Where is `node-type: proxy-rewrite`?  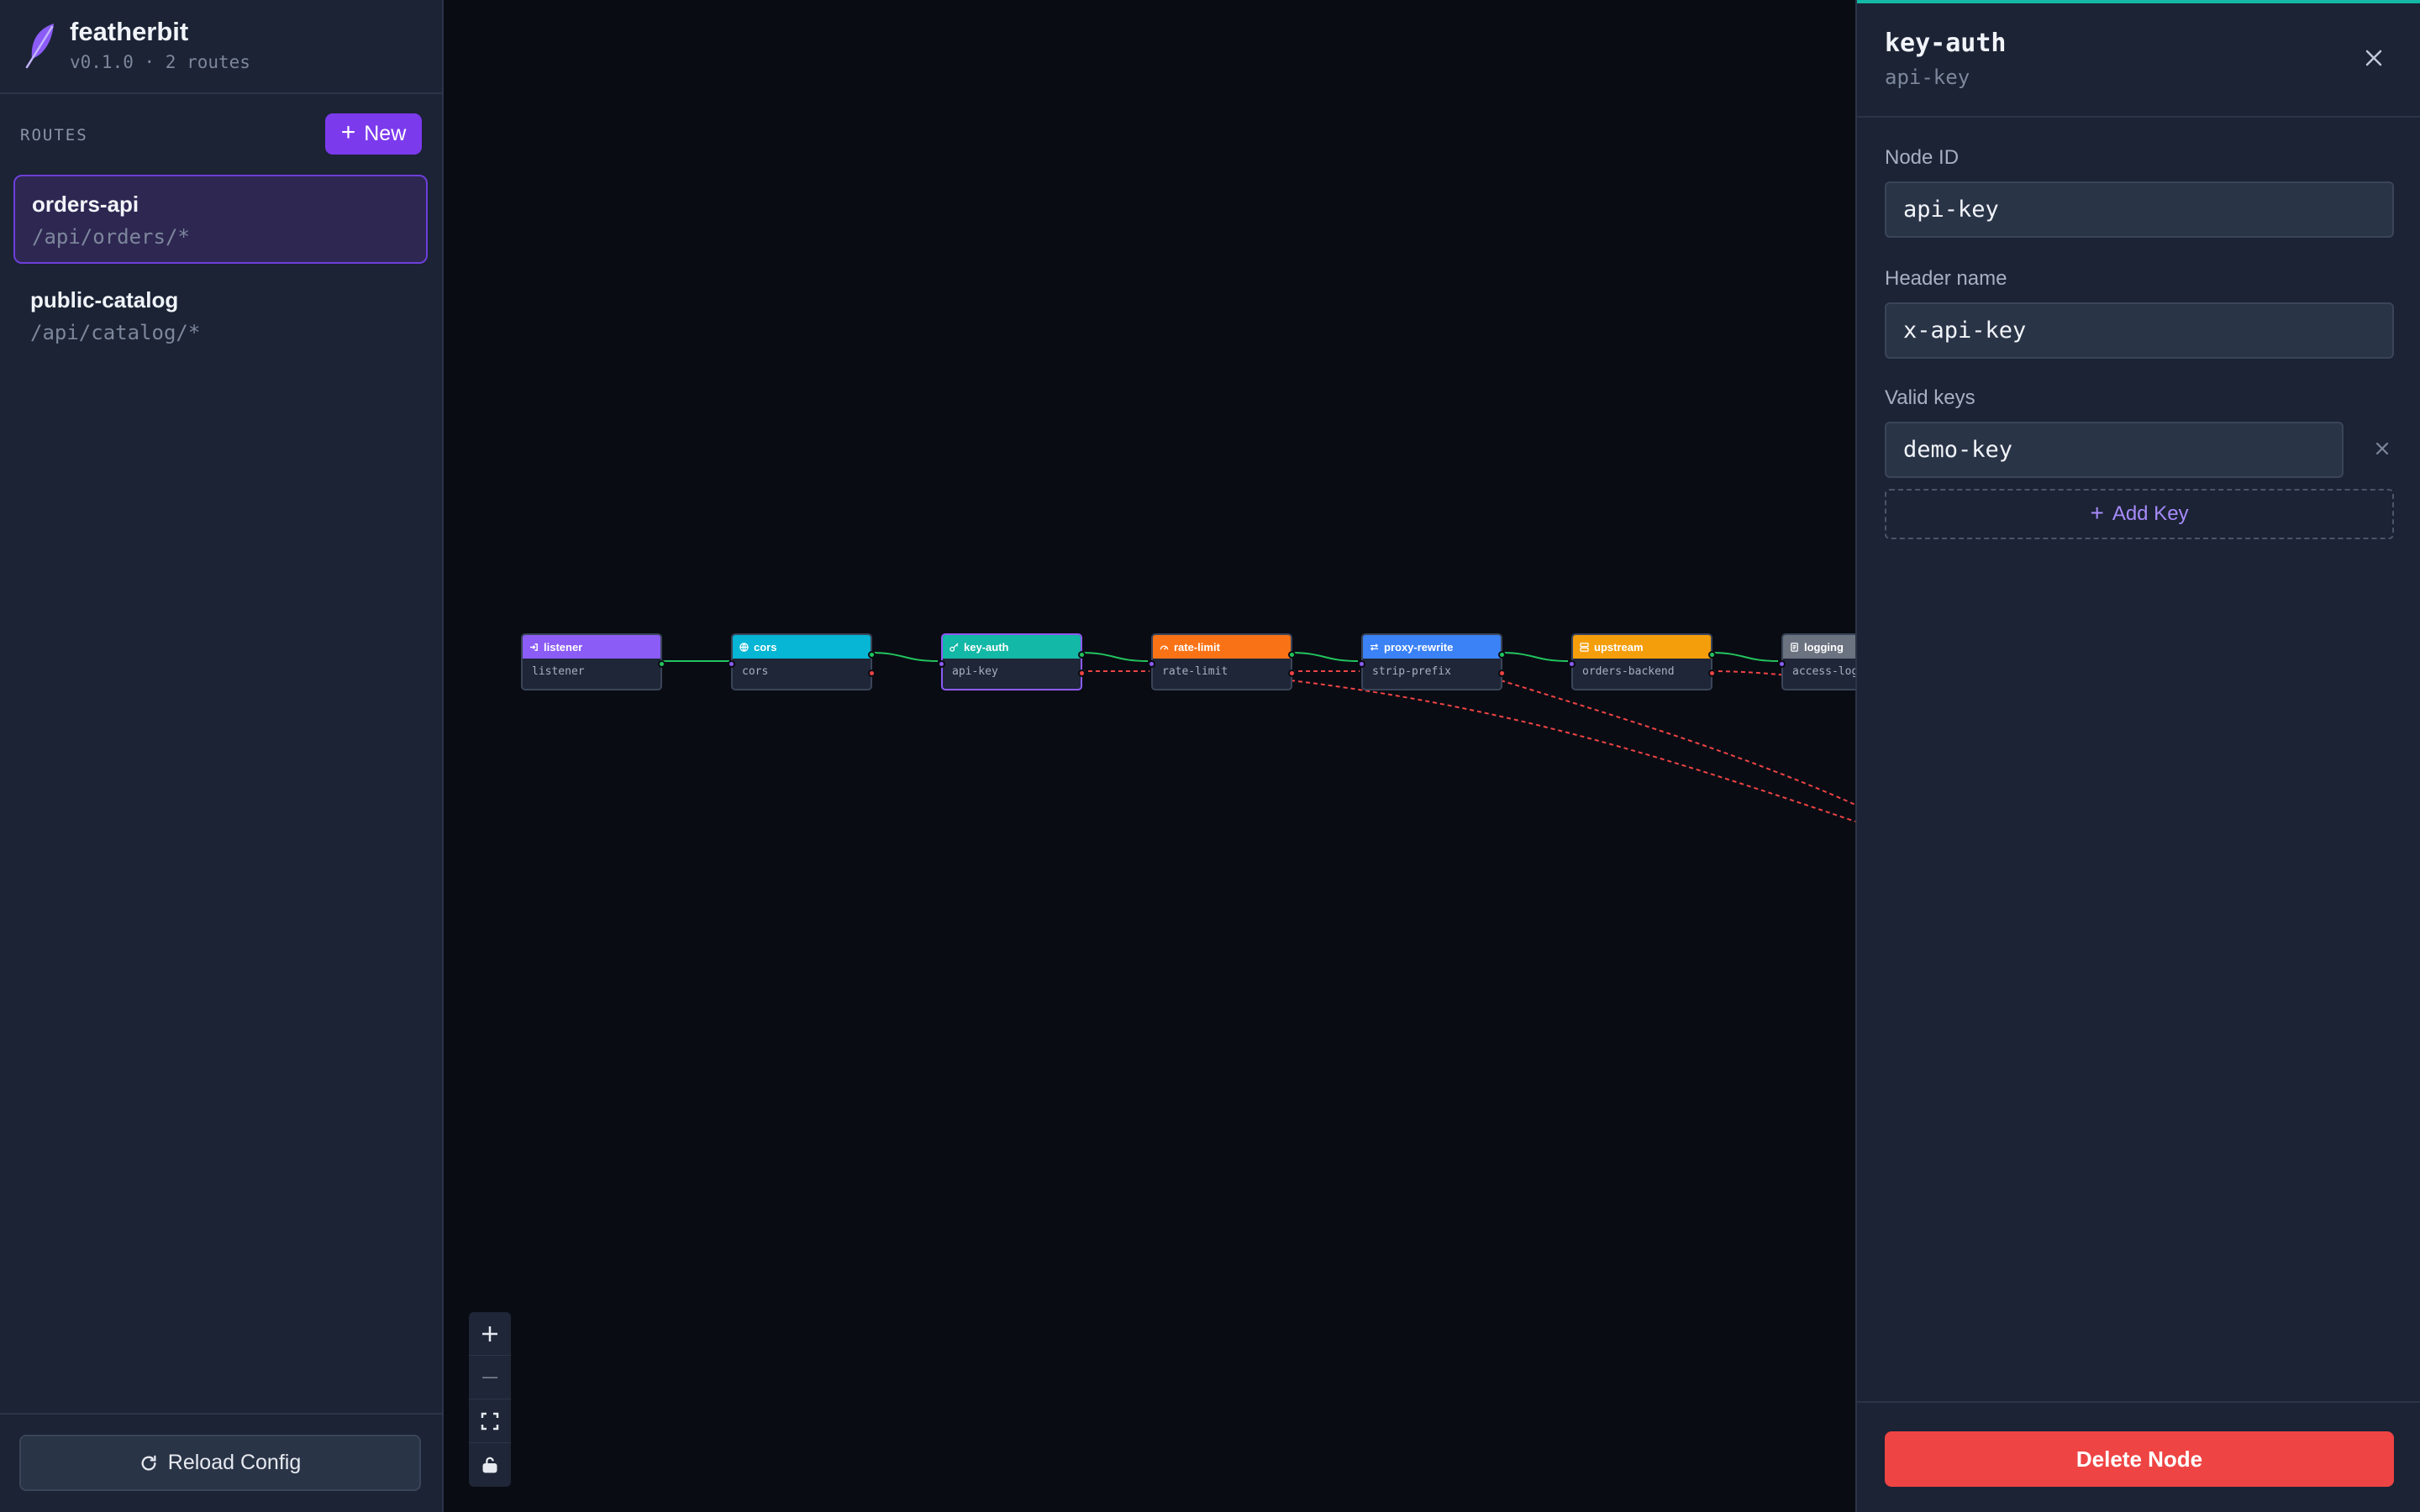
node-type: proxy-rewrite is located at coordinates (1419, 647).